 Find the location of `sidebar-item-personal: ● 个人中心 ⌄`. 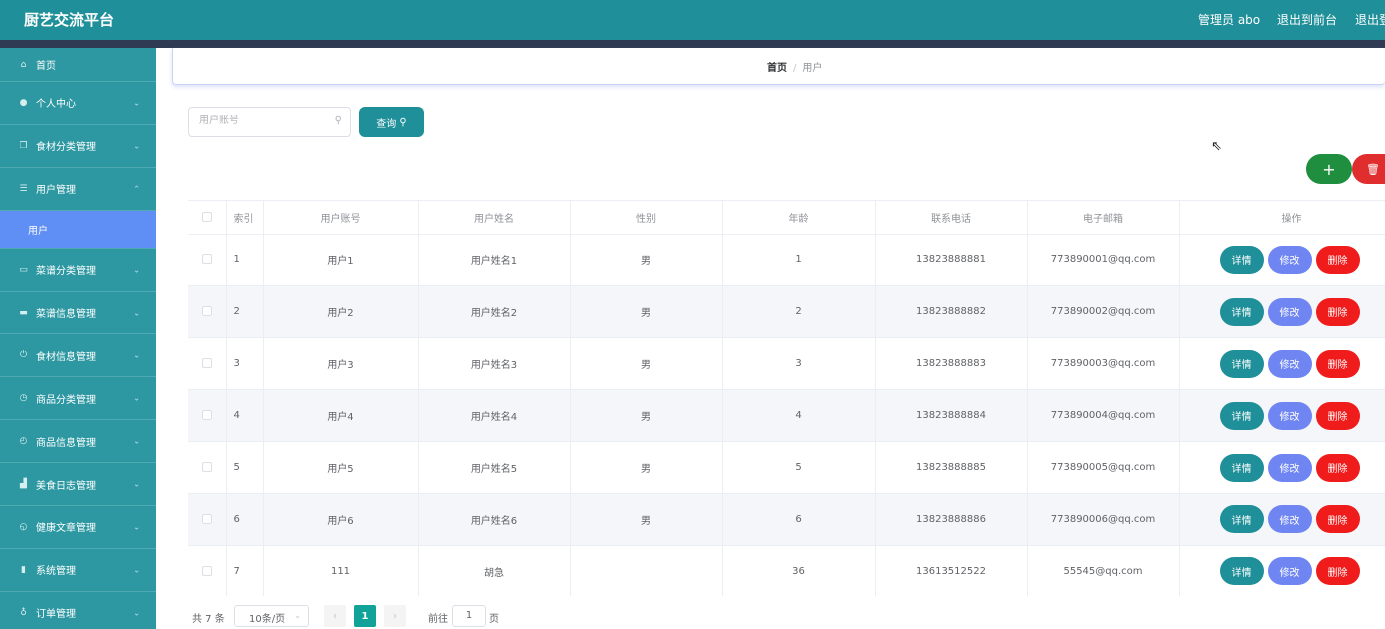

sidebar-item-personal: ● 个人中心 ⌄ is located at coordinates (78, 103).